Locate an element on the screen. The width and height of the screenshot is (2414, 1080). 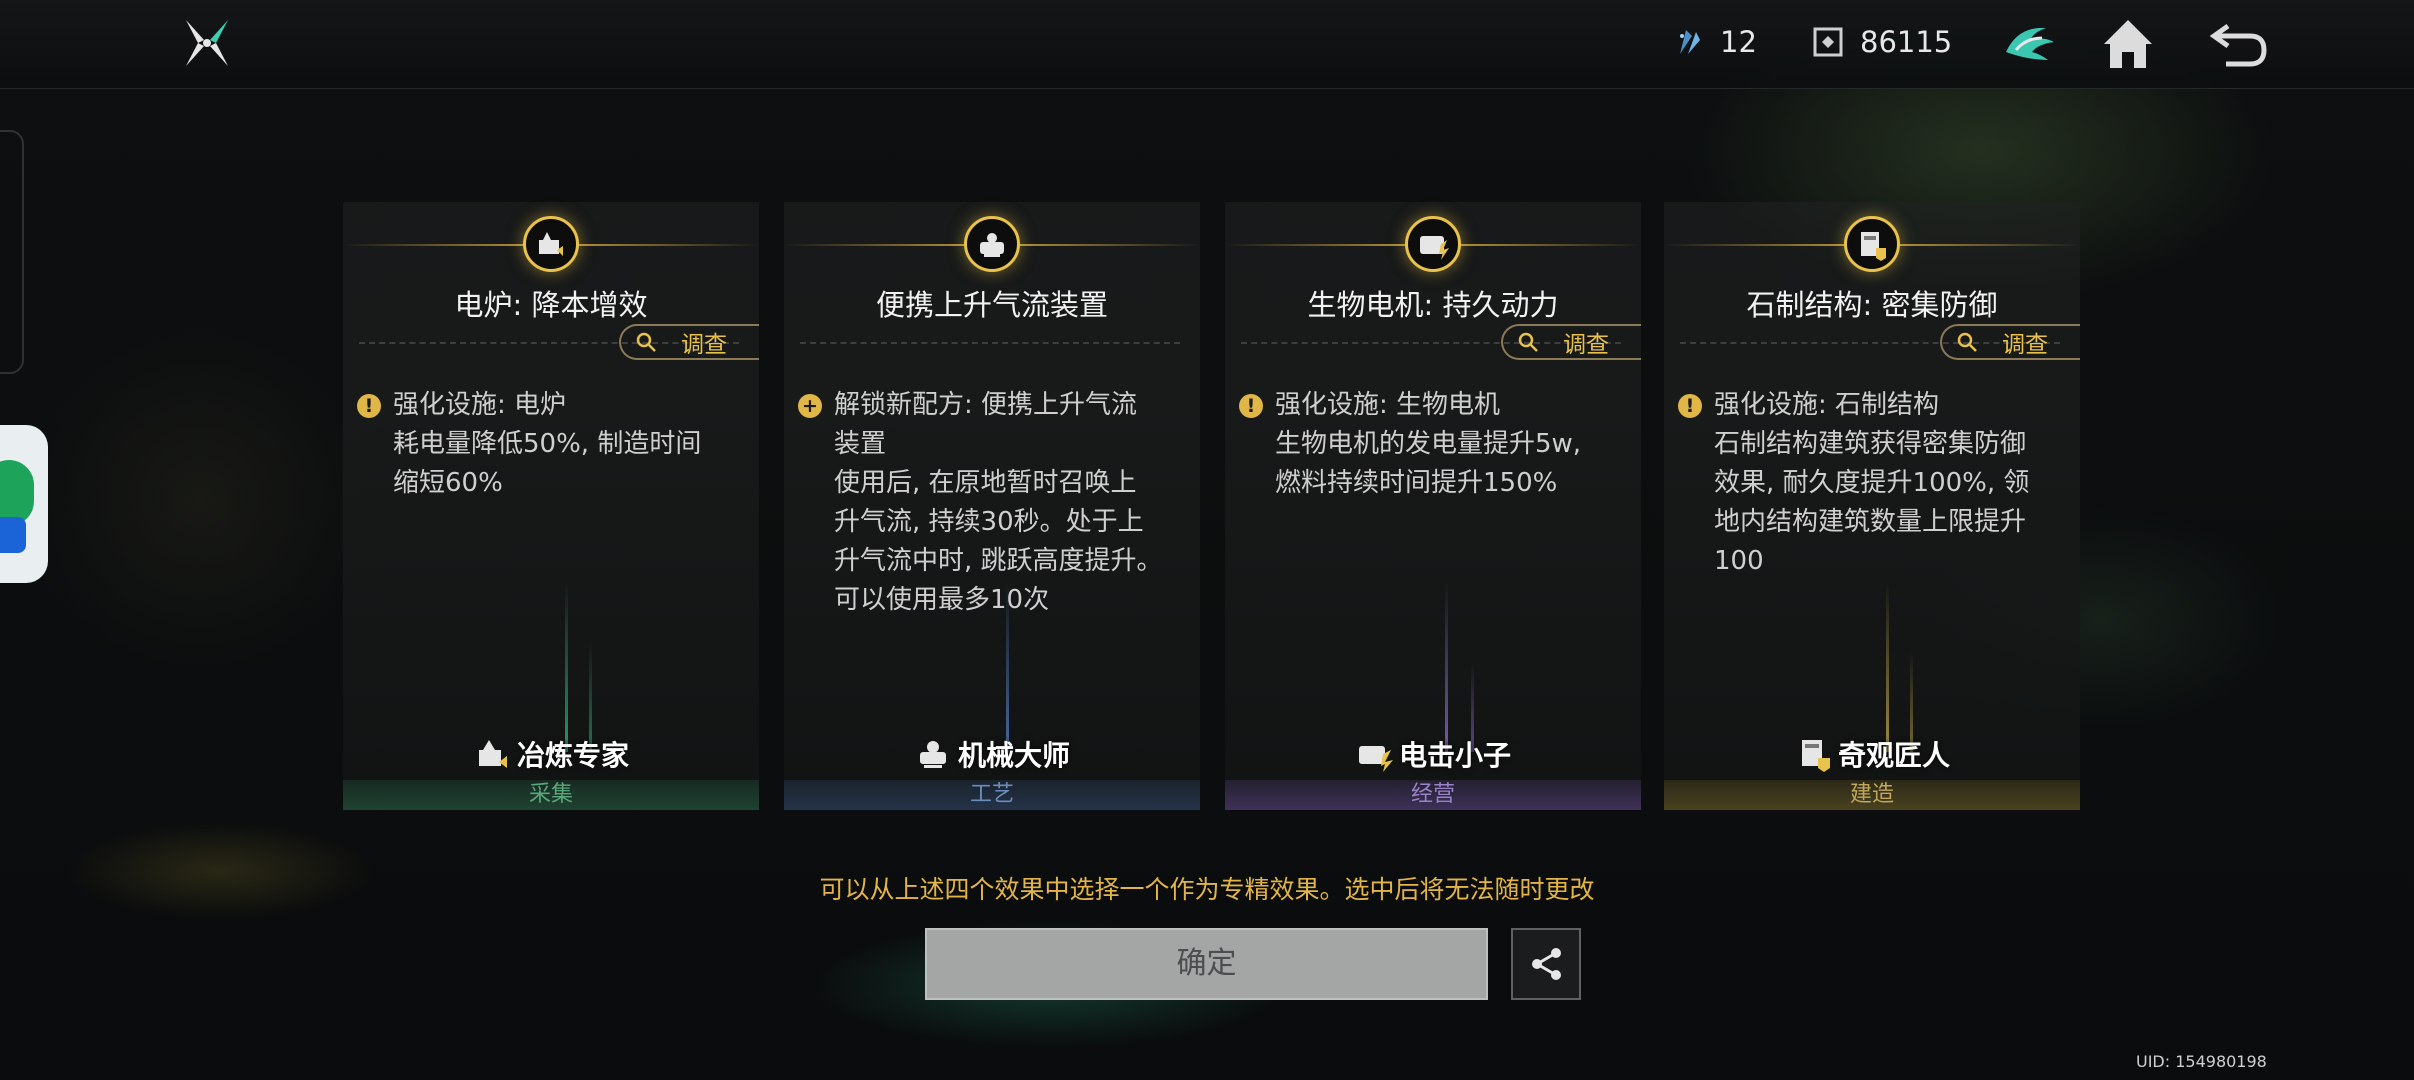
selection-notice: 可以从上述四个效果中选择一个作为专精效果。选中后将无法随时更改 is located at coordinates (1207, 889).